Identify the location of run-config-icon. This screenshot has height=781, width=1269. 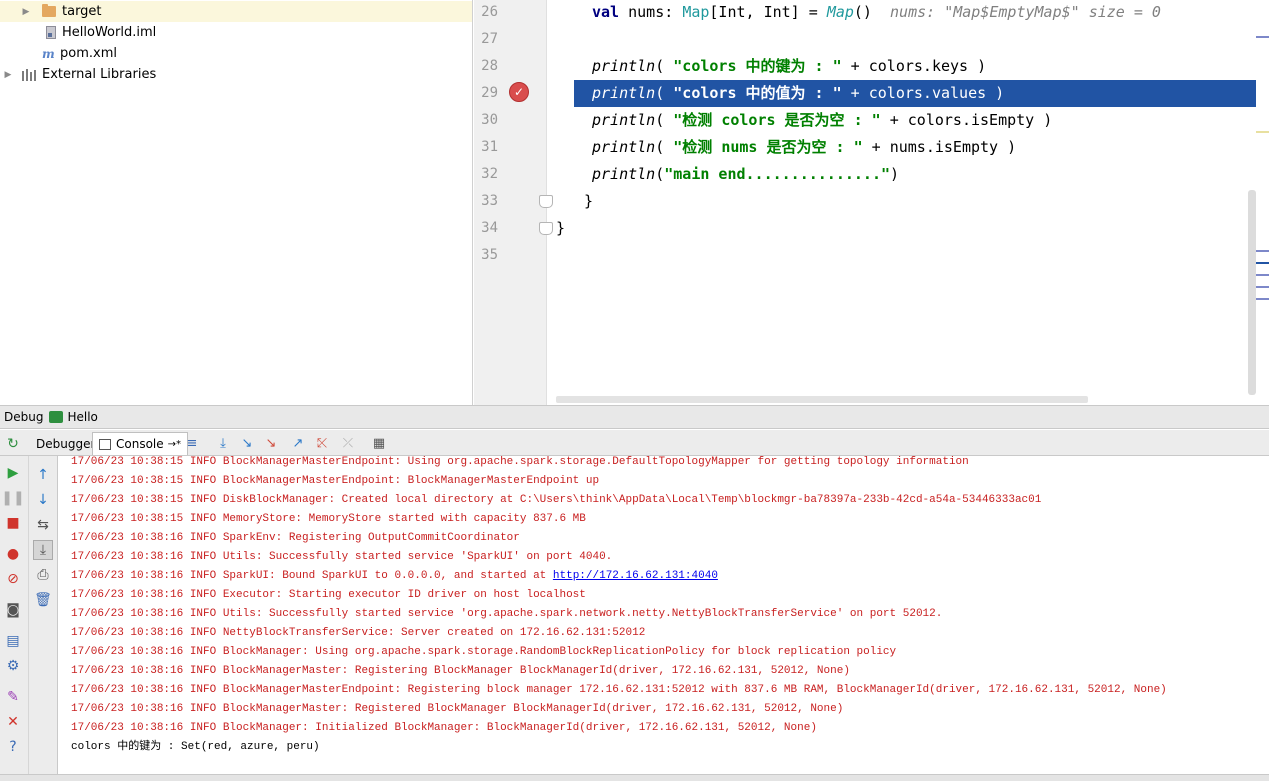
(56, 417).